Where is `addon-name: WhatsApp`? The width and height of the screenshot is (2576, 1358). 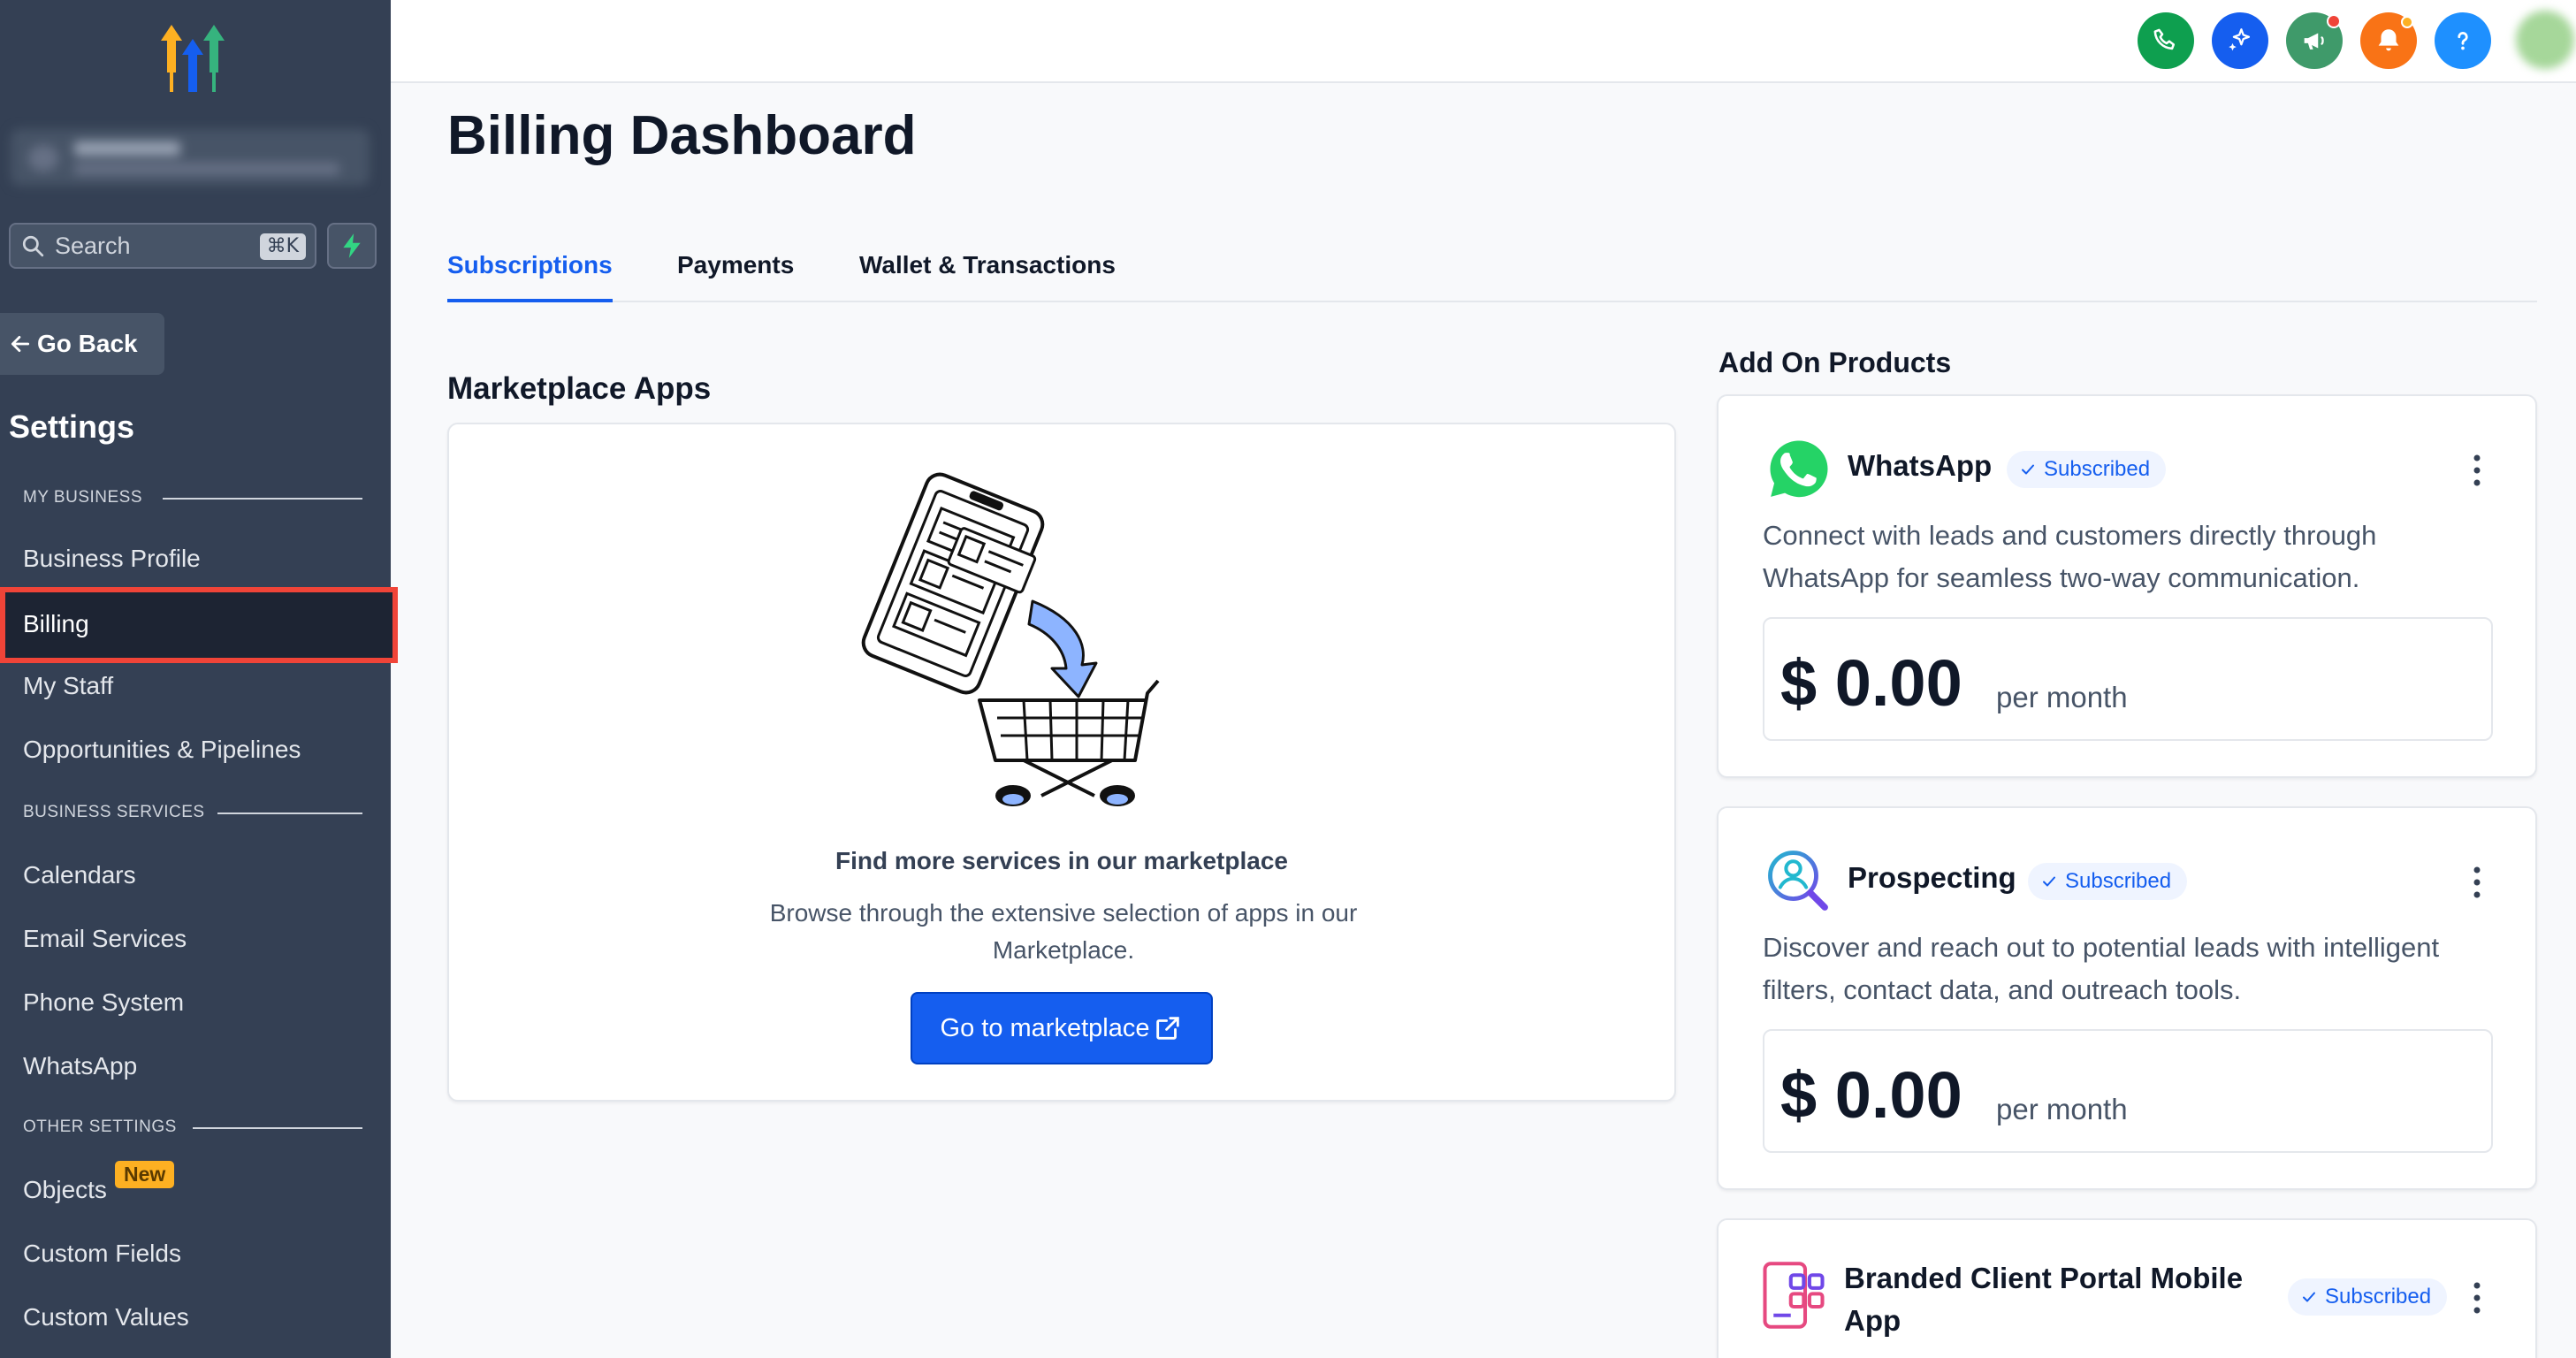 addon-name: WhatsApp is located at coordinates (1920, 466).